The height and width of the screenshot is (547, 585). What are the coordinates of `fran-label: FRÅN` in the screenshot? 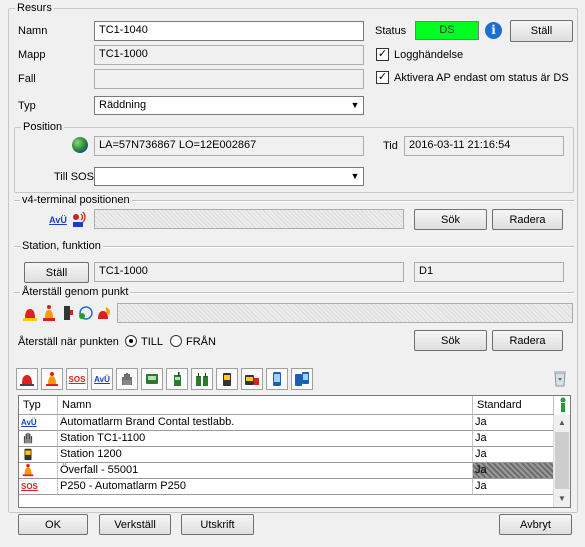 It's located at (201, 342).